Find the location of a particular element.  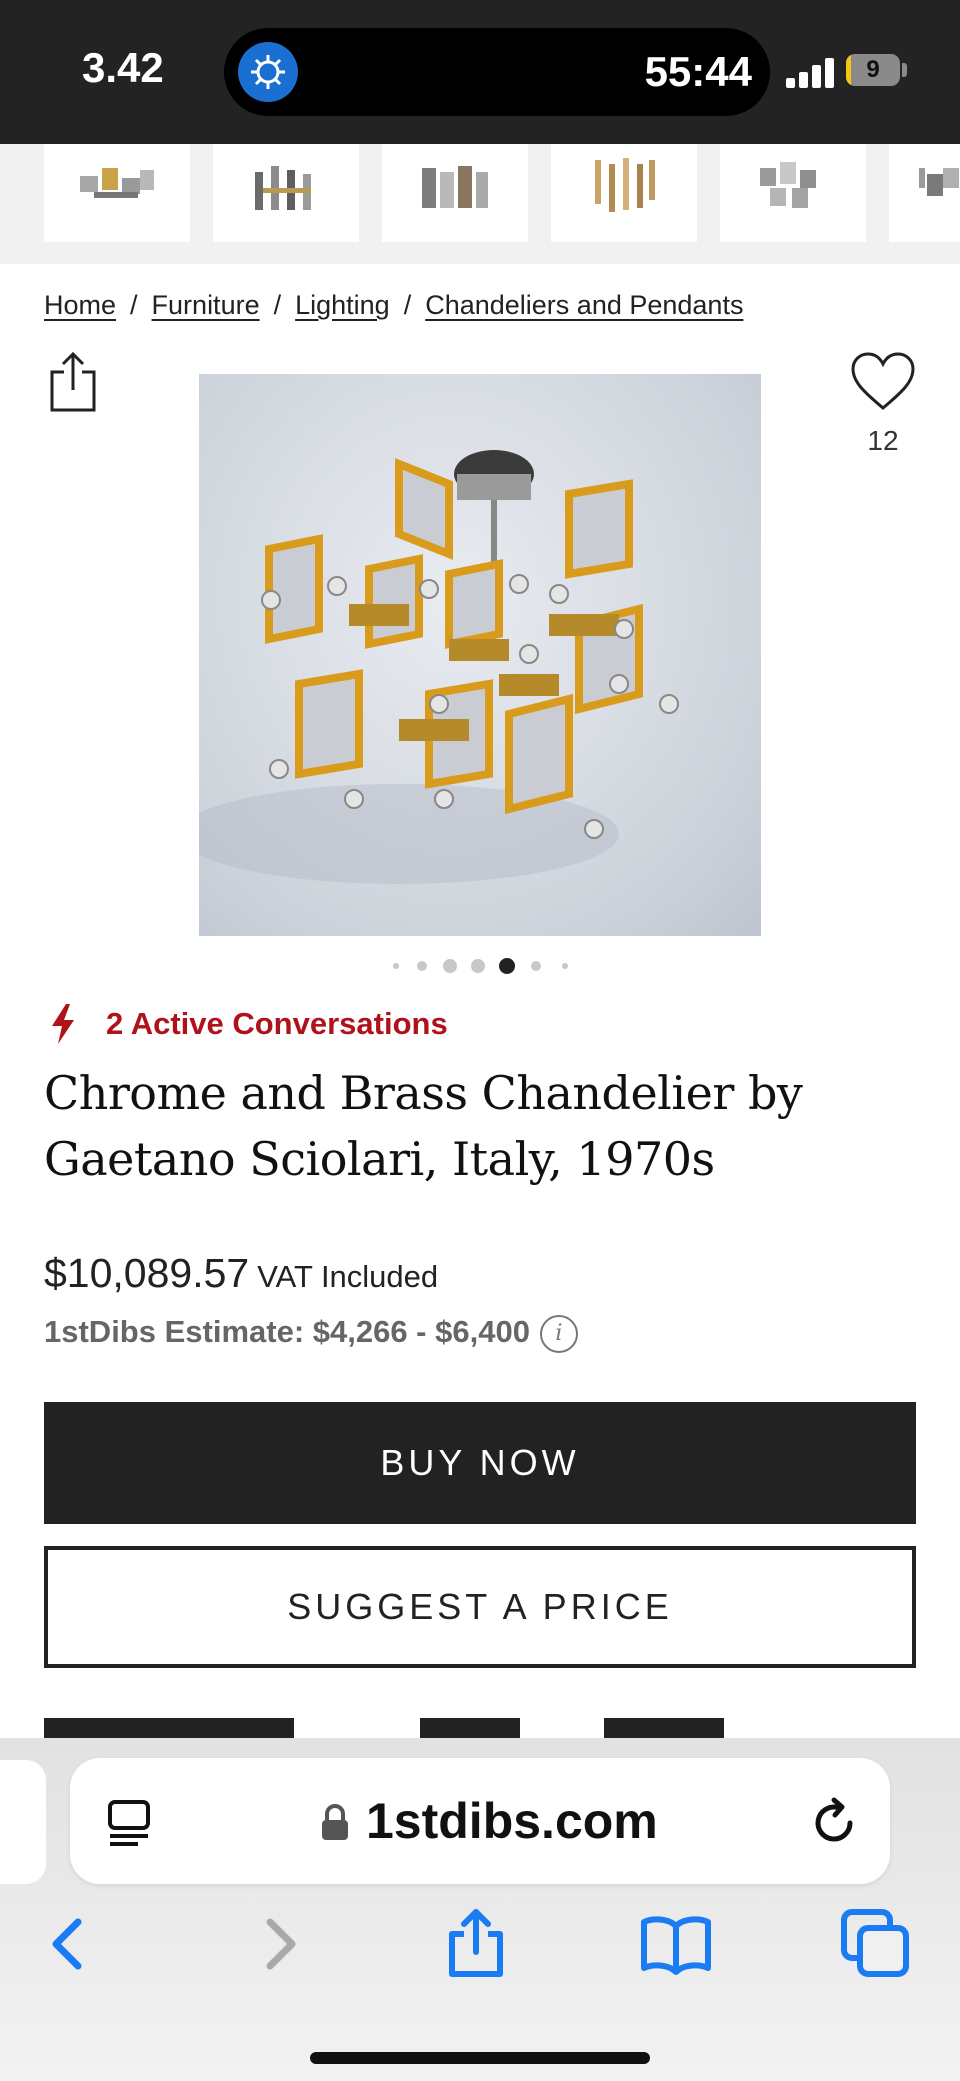

cellular-signal-icon is located at coordinates (811, 72).